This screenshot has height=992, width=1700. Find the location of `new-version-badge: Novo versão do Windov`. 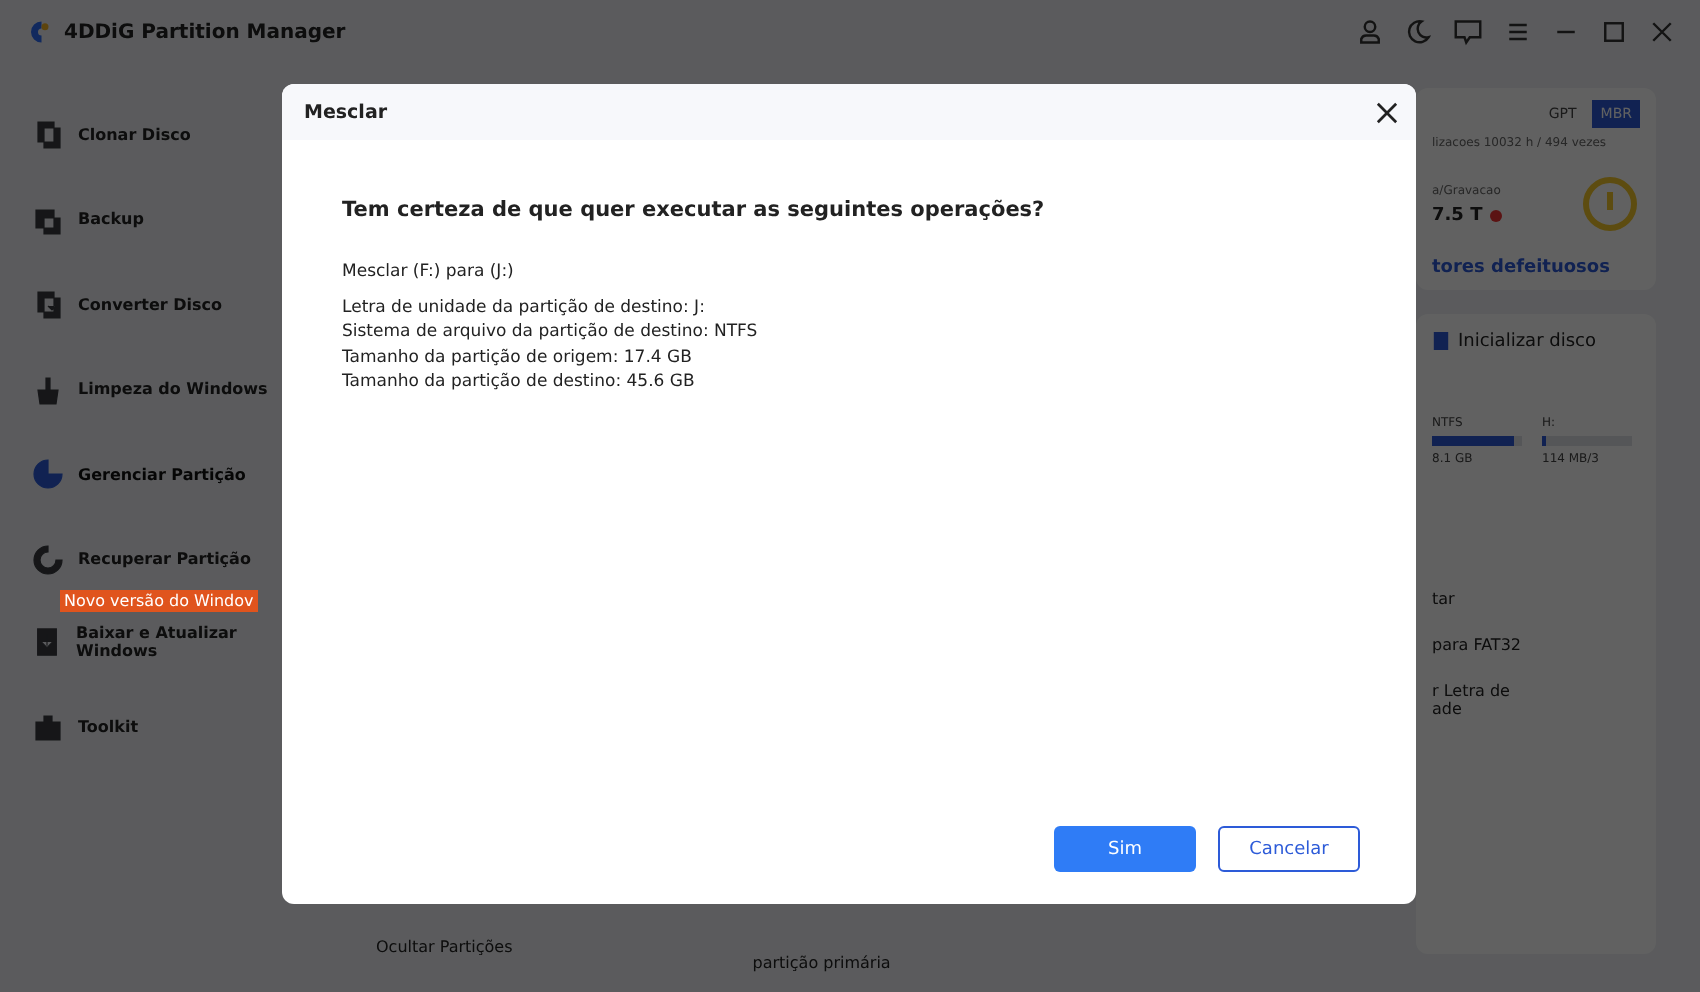

new-version-badge: Novo versão do Windov is located at coordinates (159, 601).